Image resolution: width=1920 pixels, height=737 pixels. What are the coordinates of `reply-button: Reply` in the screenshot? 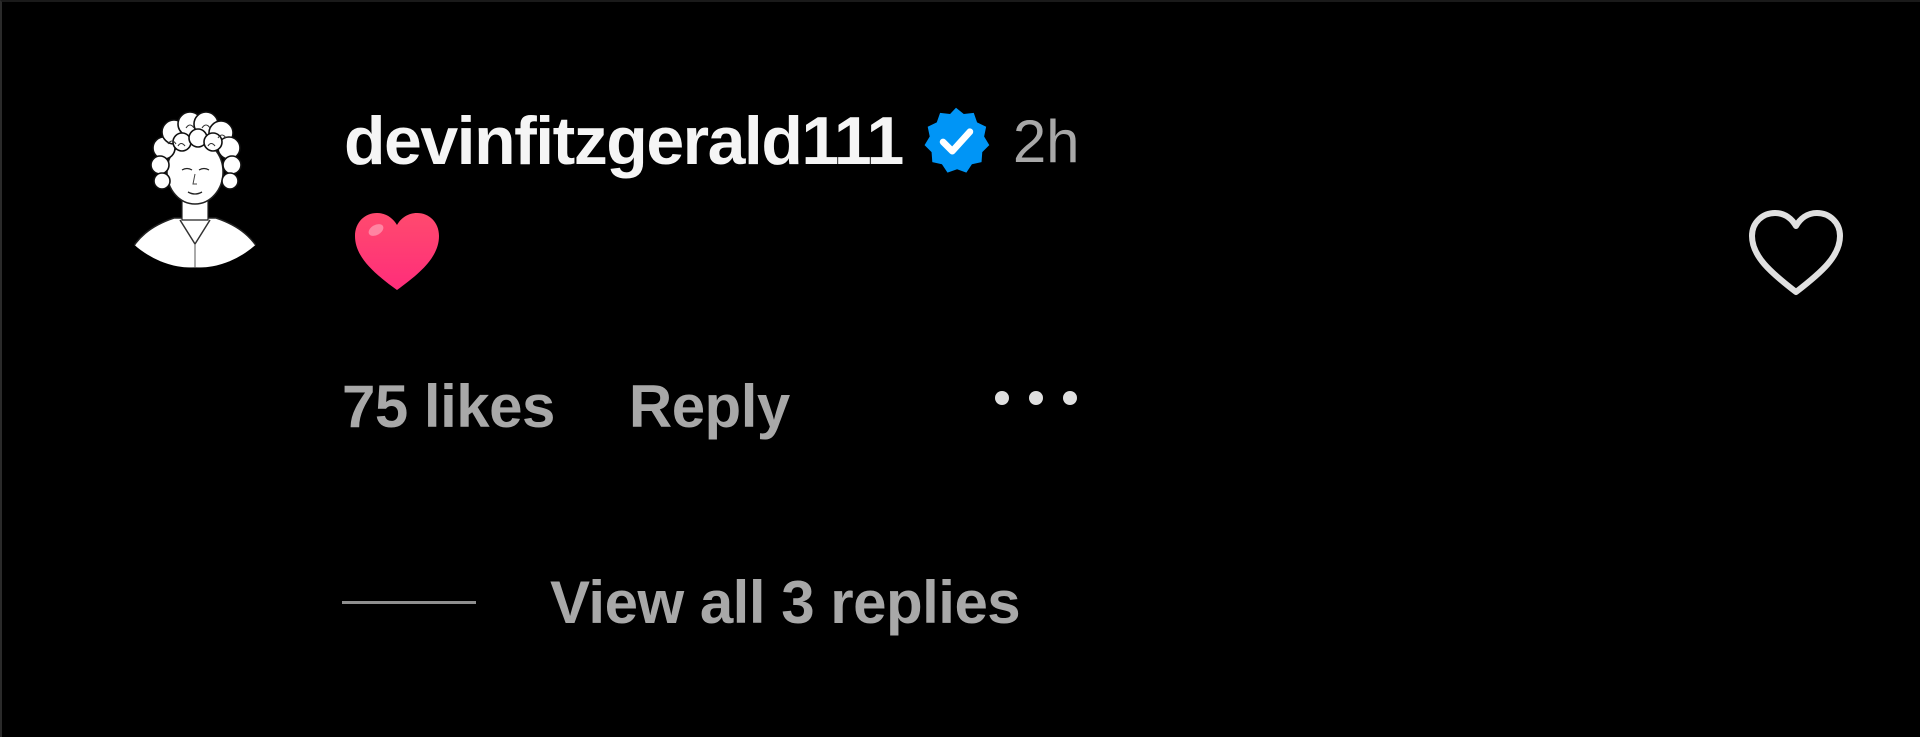 It's located at (709, 406).